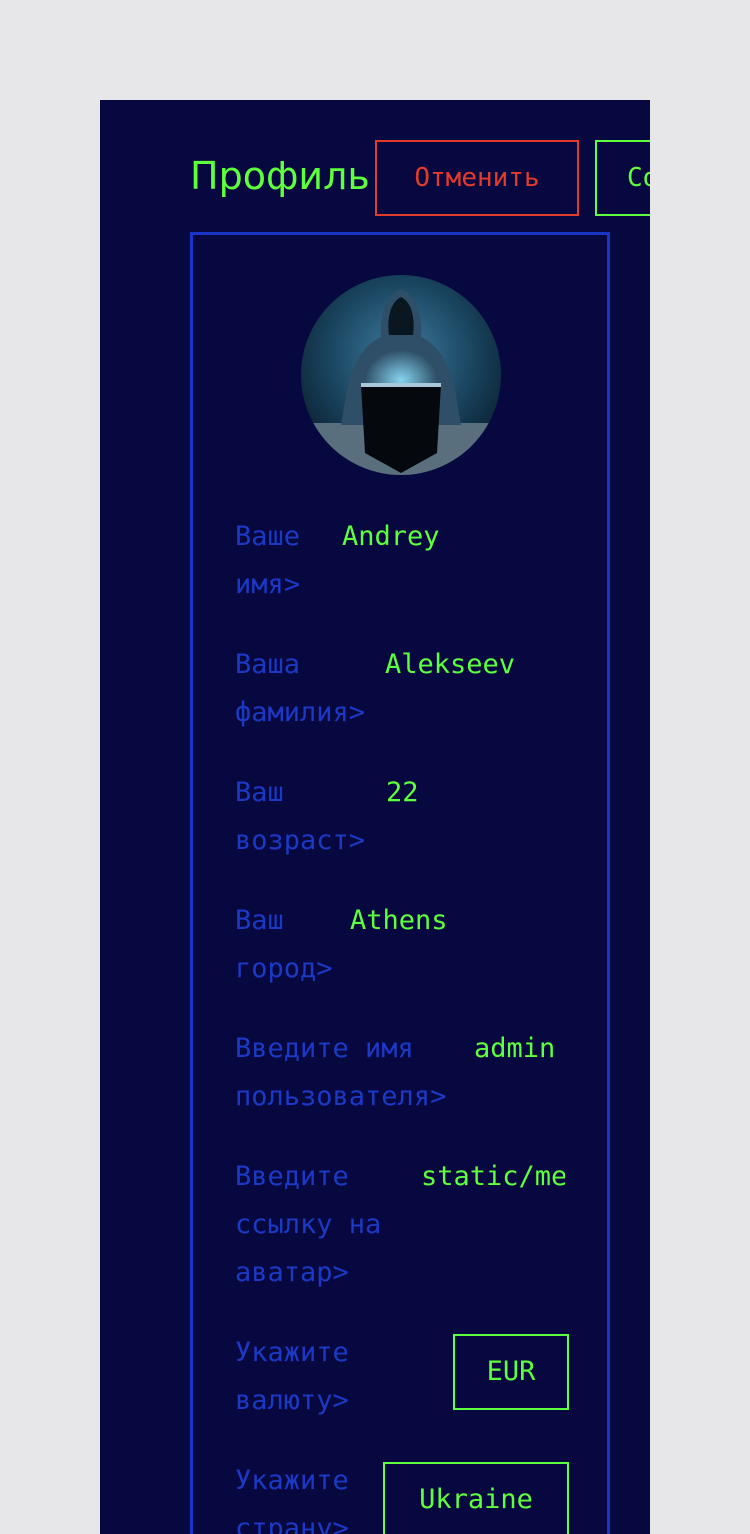 The image size is (750, 1534). What do you see at coordinates (341, 1072) in the screenshot?
I see `username-label: Введите имя пользователя>` at bounding box center [341, 1072].